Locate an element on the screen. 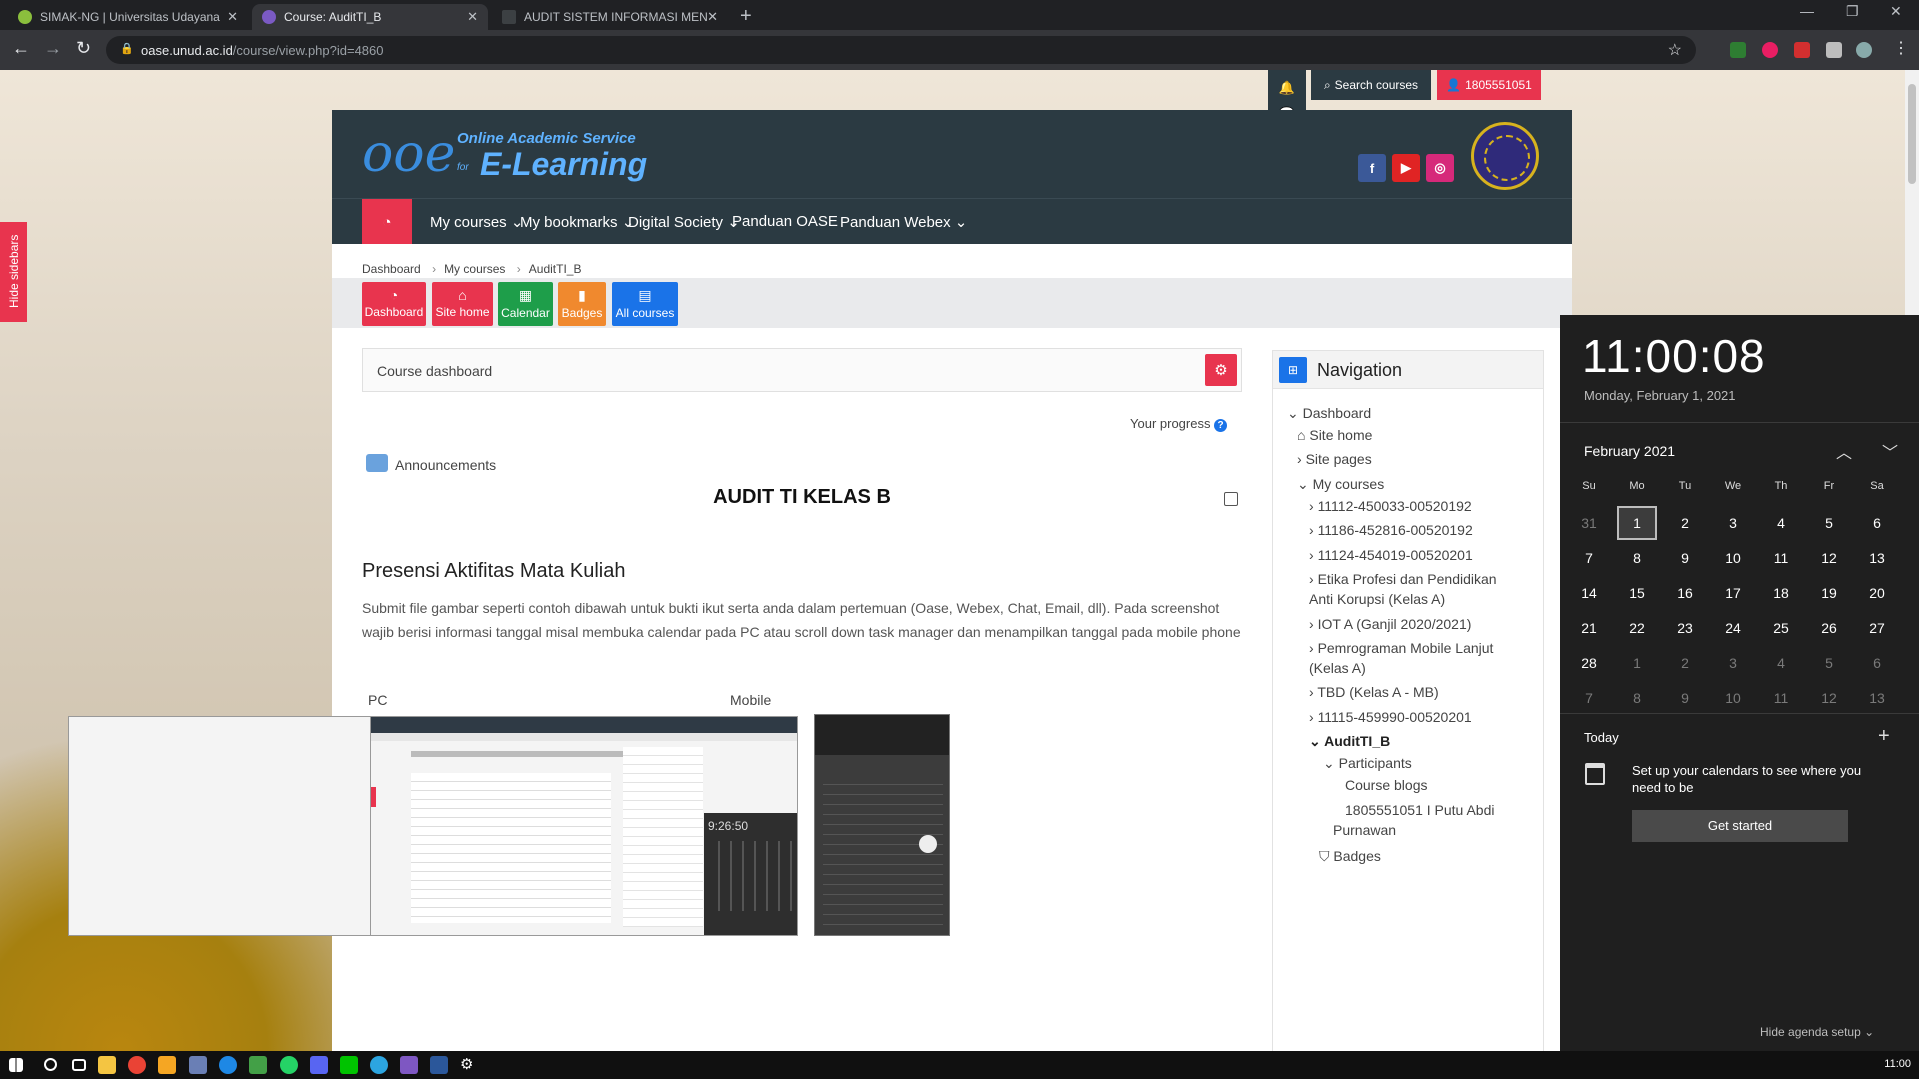  calendar-day: 2 is located at coordinates (1685, 523).